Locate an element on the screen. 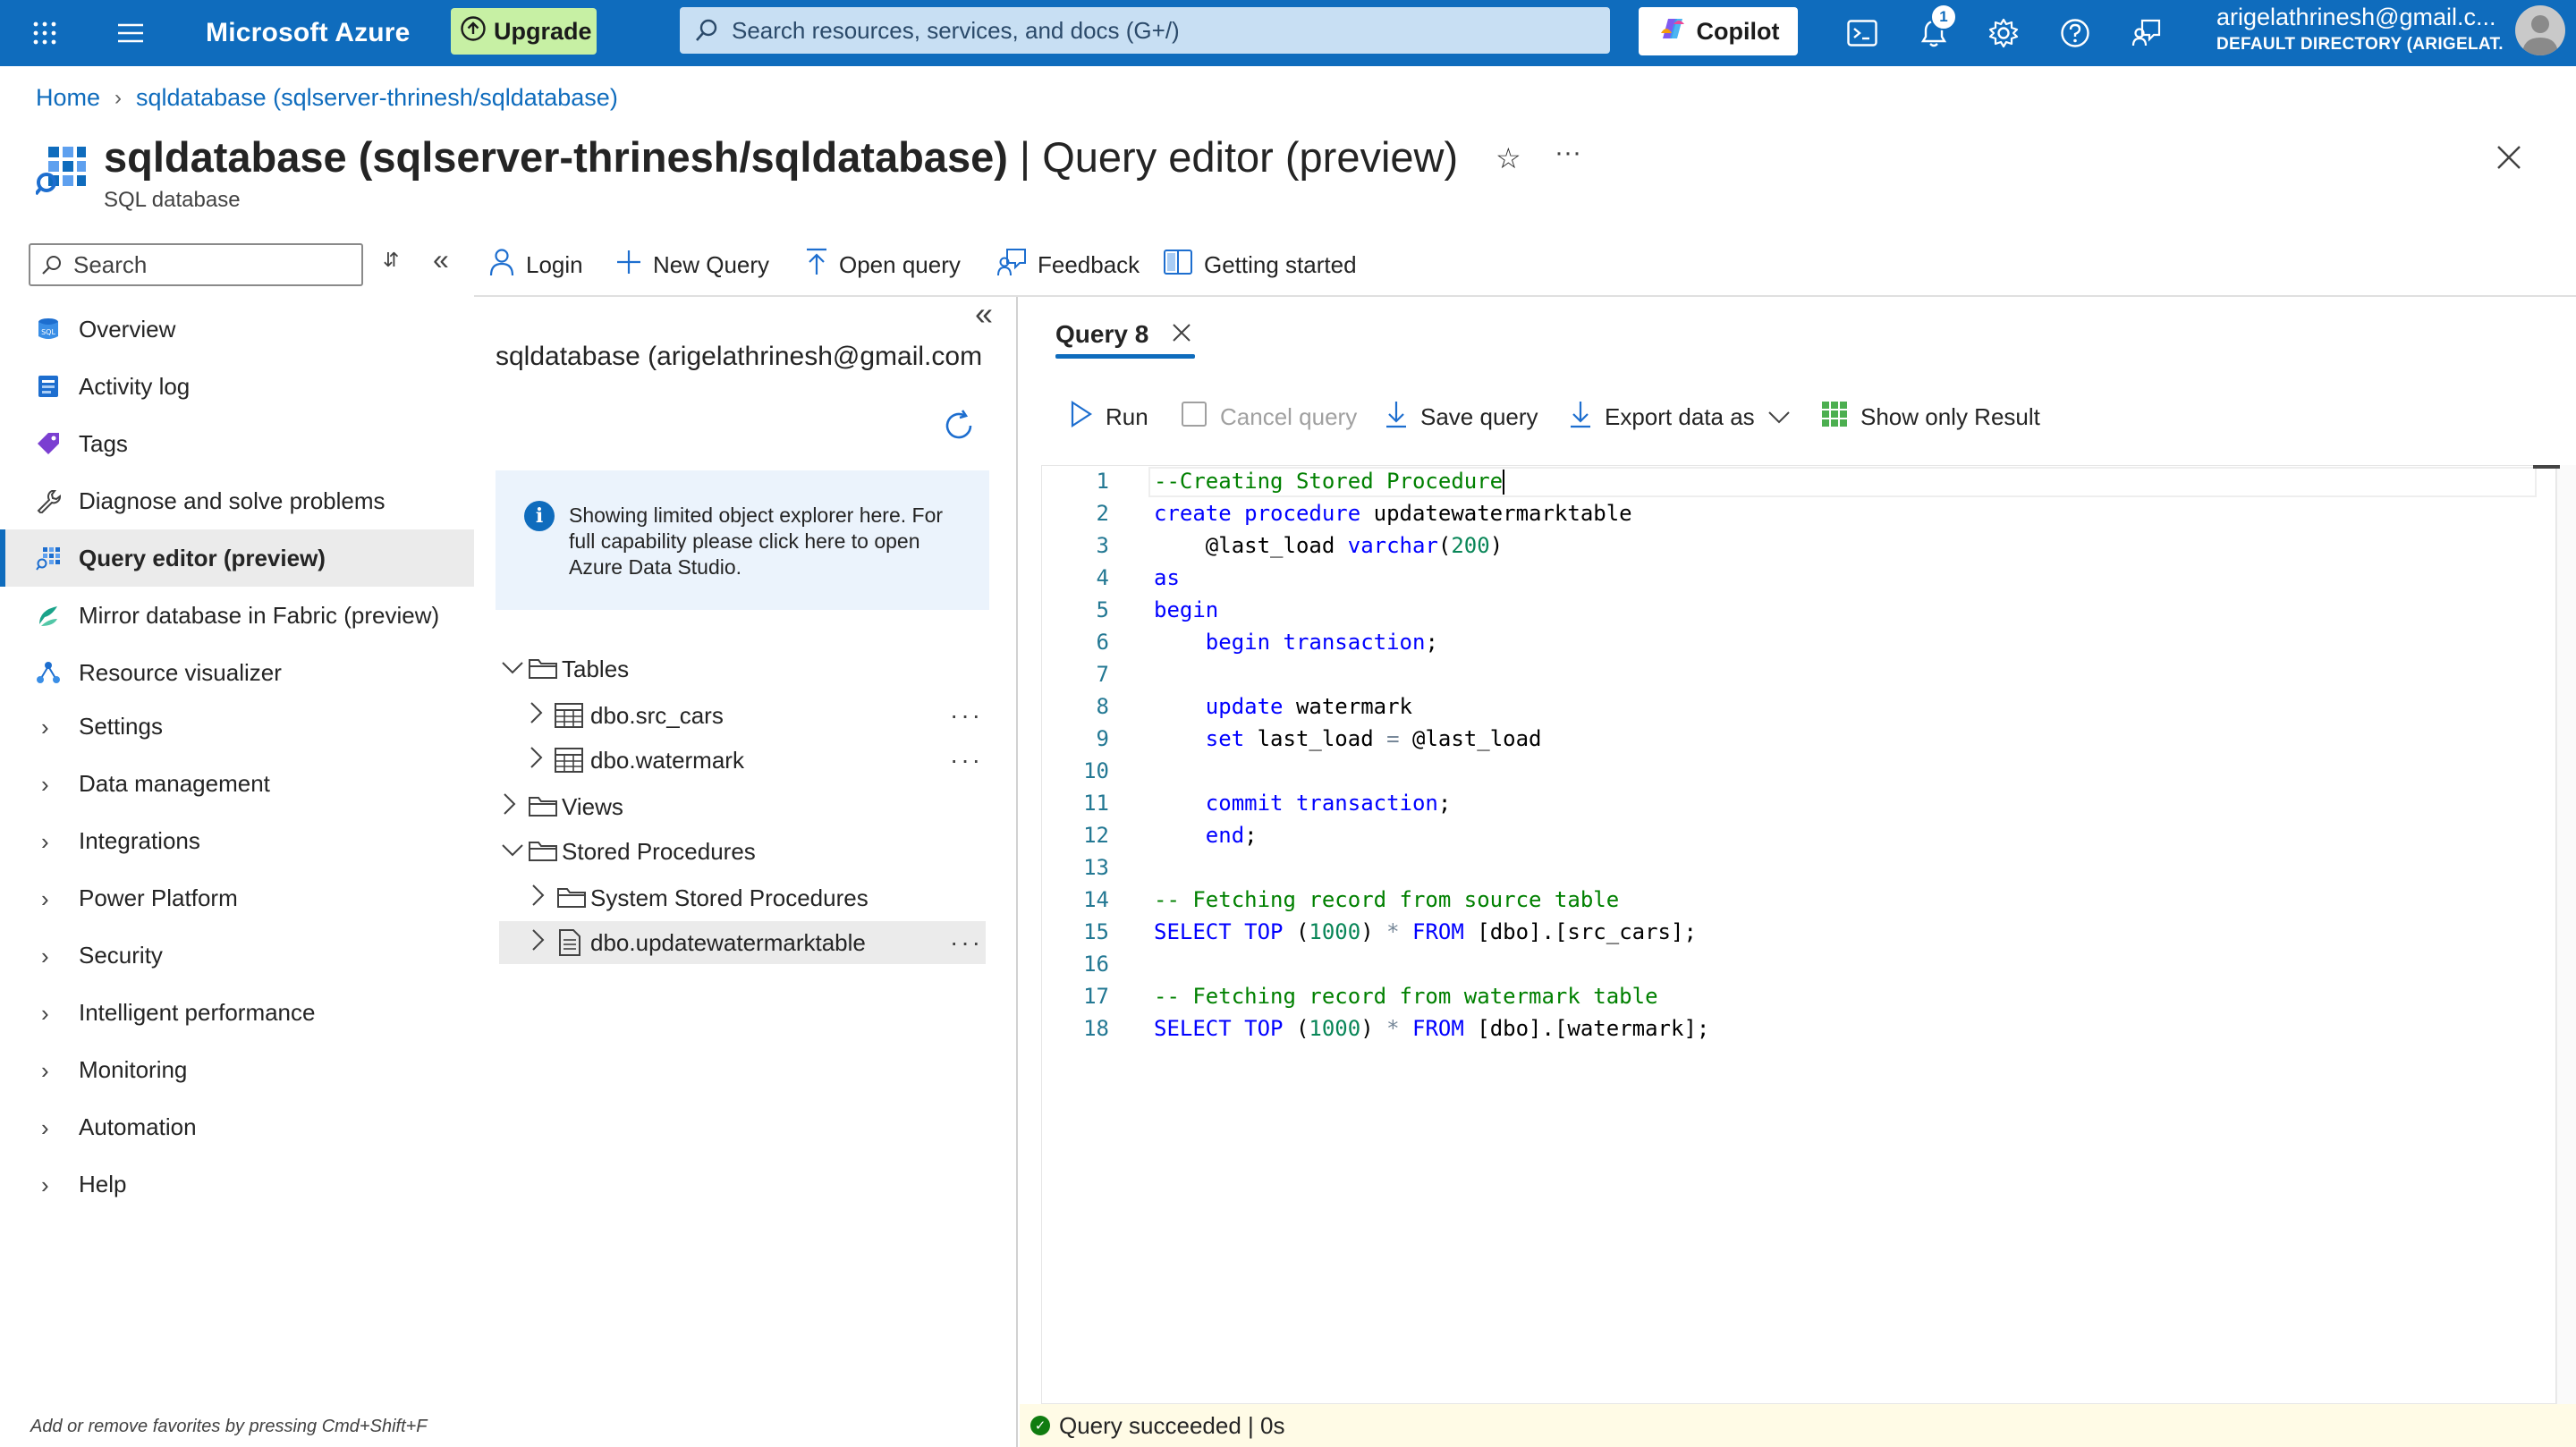 The height and width of the screenshot is (1447, 2576). upgrade-icon is located at coordinates (473, 31).